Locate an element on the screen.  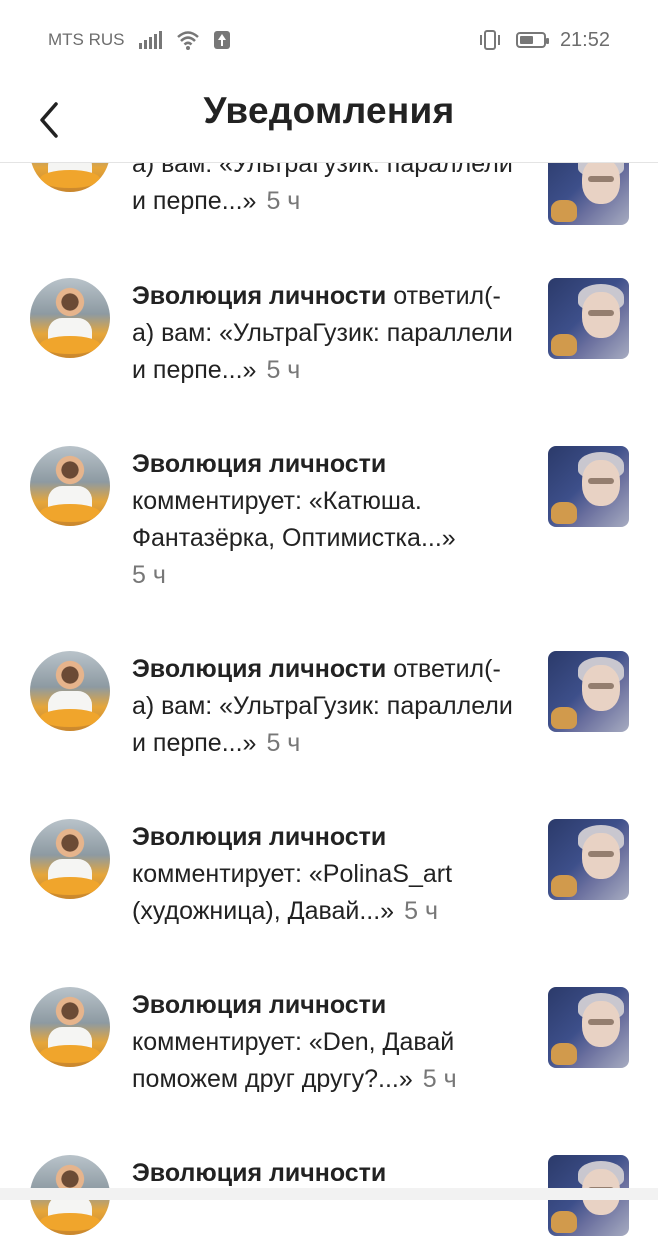
bottom-edge is located at coordinates (329, 1194).